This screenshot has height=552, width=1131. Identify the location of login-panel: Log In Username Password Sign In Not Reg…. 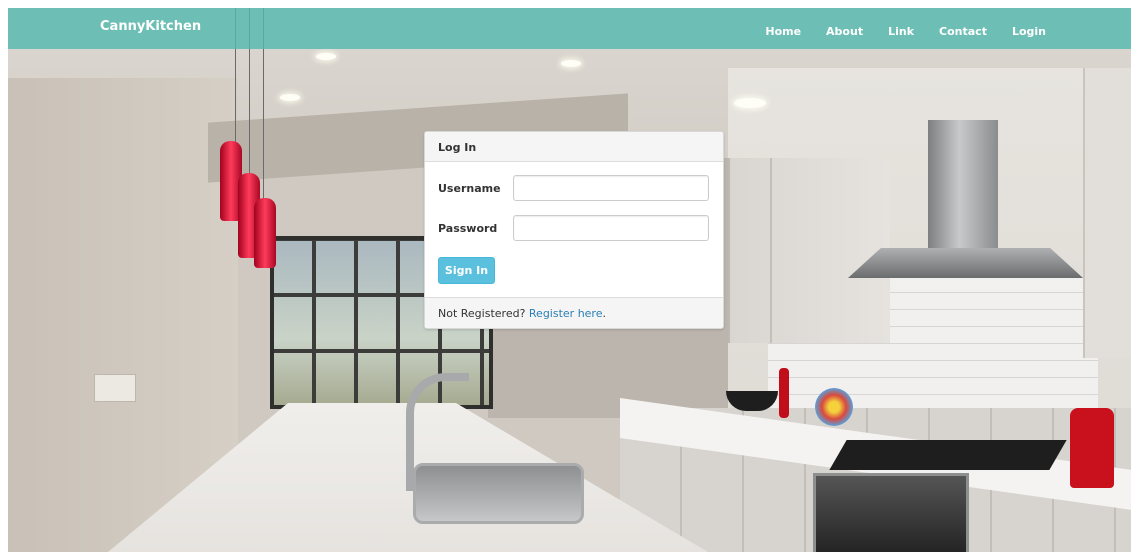
(574, 230).